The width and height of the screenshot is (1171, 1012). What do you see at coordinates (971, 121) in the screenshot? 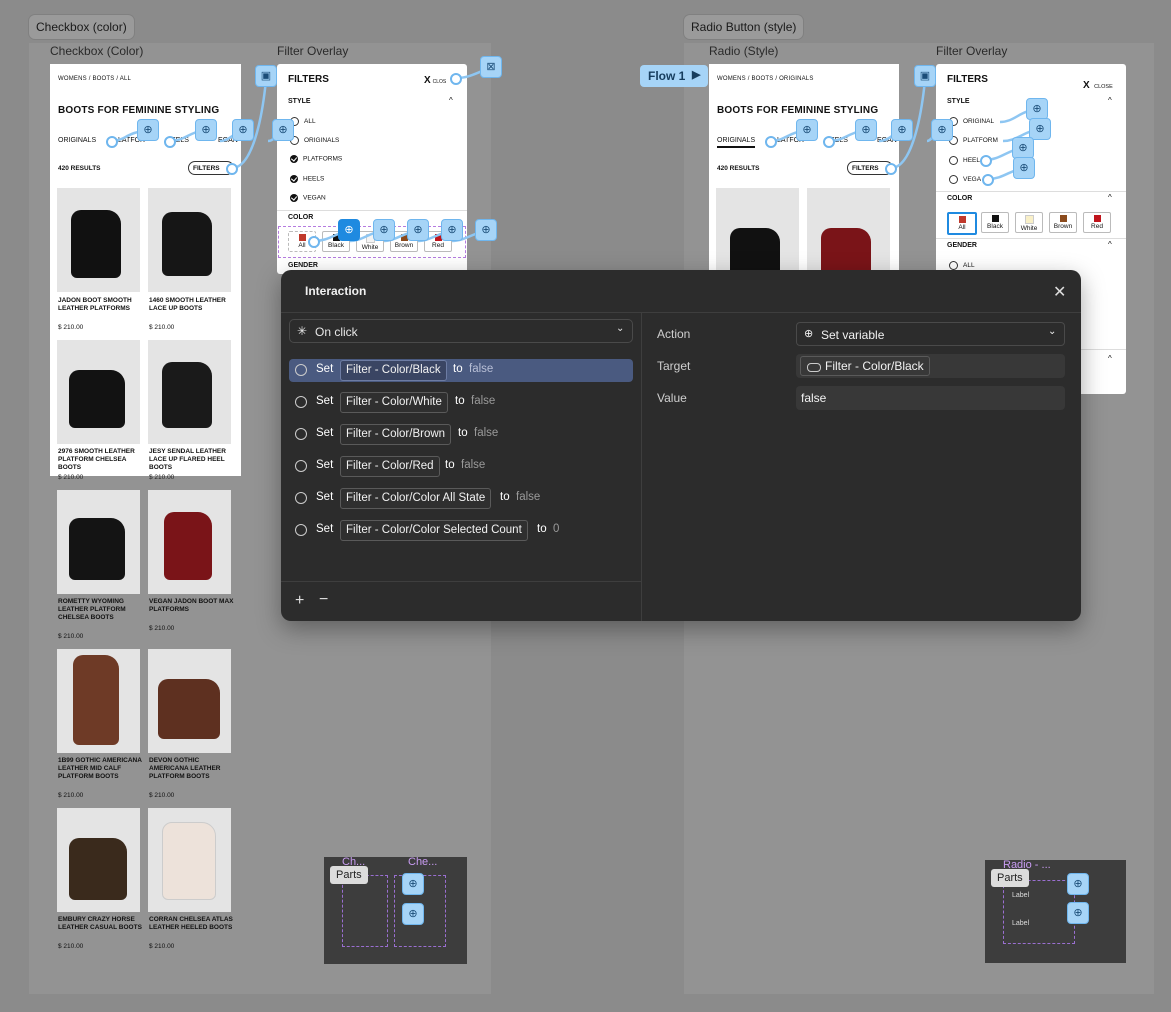
I see `style-option-originals: ORIGINAL` at bounding box center [971, 121].